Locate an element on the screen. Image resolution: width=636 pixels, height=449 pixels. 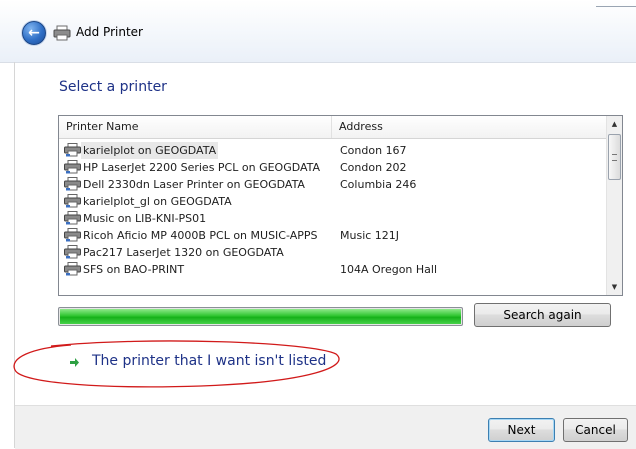
printer-name: karielplot on GEOGDATA is located at coordinates (150, 150).